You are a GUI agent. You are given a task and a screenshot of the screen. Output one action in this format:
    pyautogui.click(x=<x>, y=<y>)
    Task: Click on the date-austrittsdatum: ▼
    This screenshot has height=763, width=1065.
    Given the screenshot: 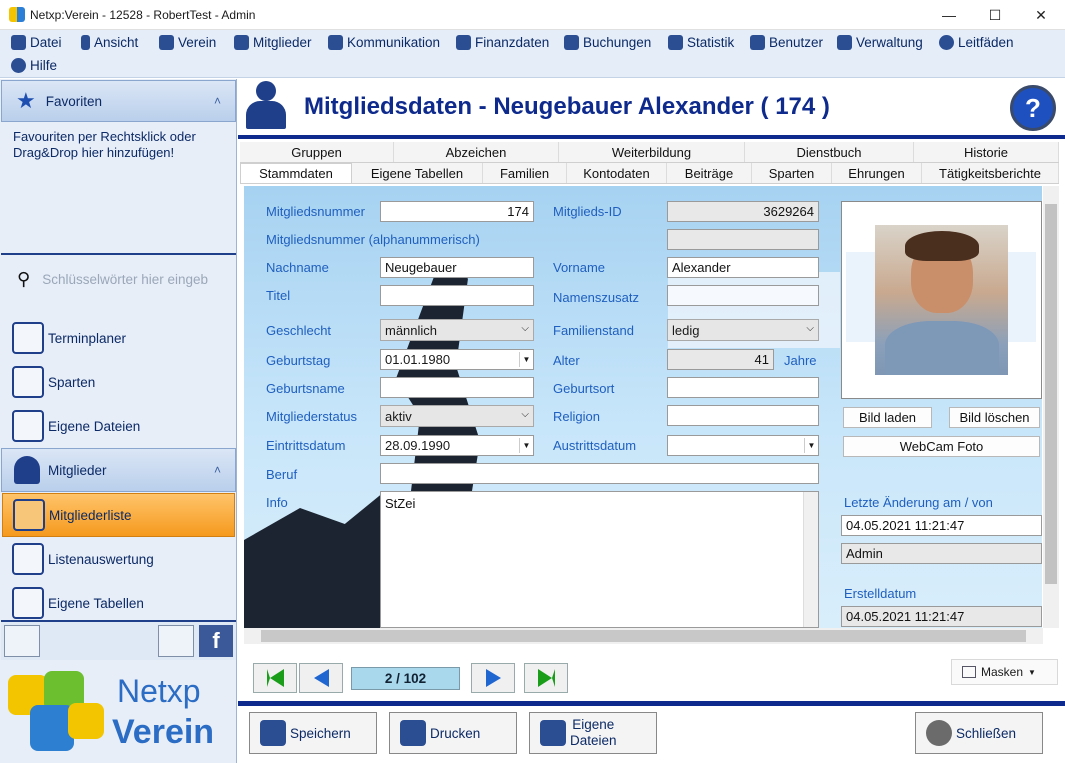 What is the action you would take?
    pyautogui.click(x=743, y=445)
    